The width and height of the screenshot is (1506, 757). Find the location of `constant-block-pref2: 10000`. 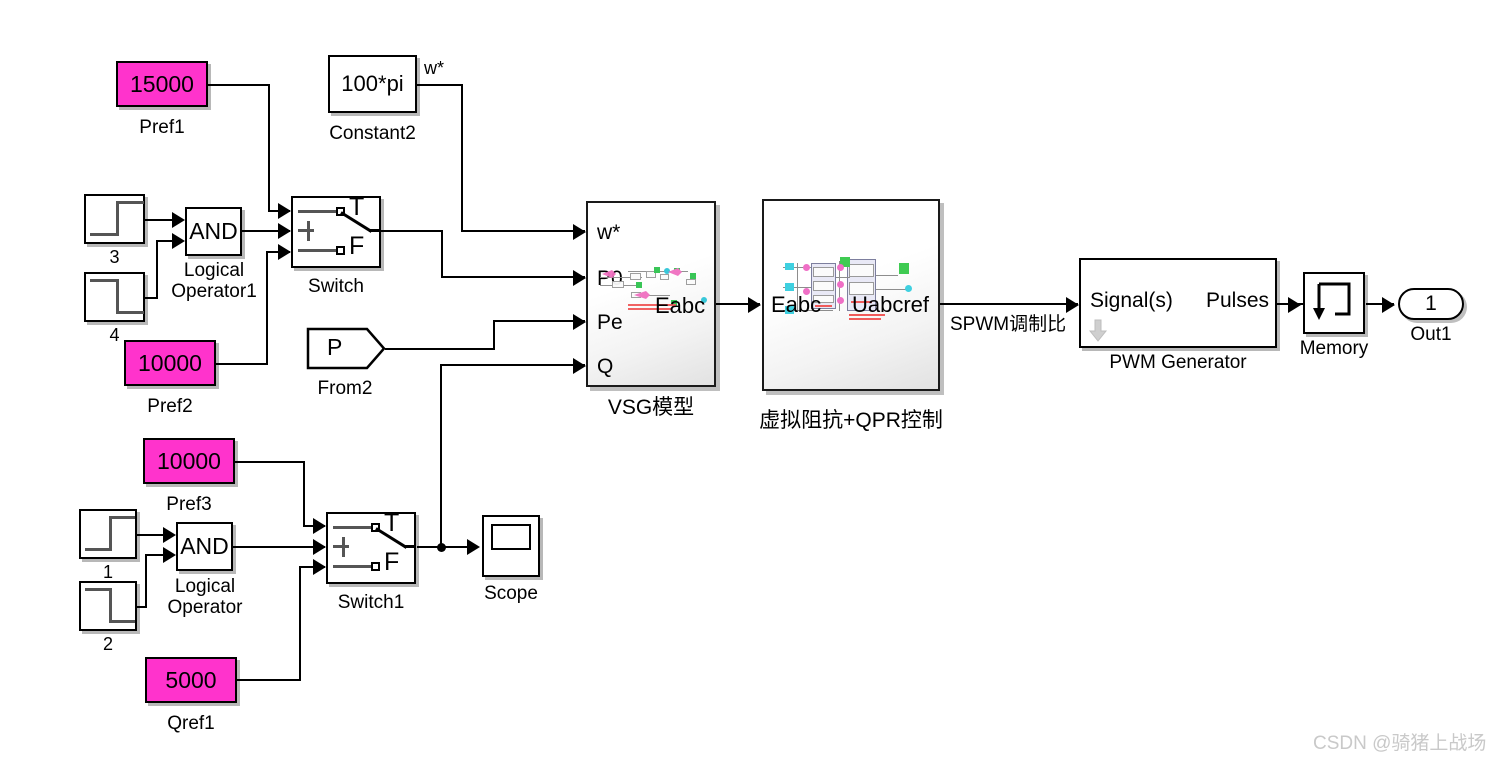

constant-block-pref2: 10000 is located at coordinates (170, 363).